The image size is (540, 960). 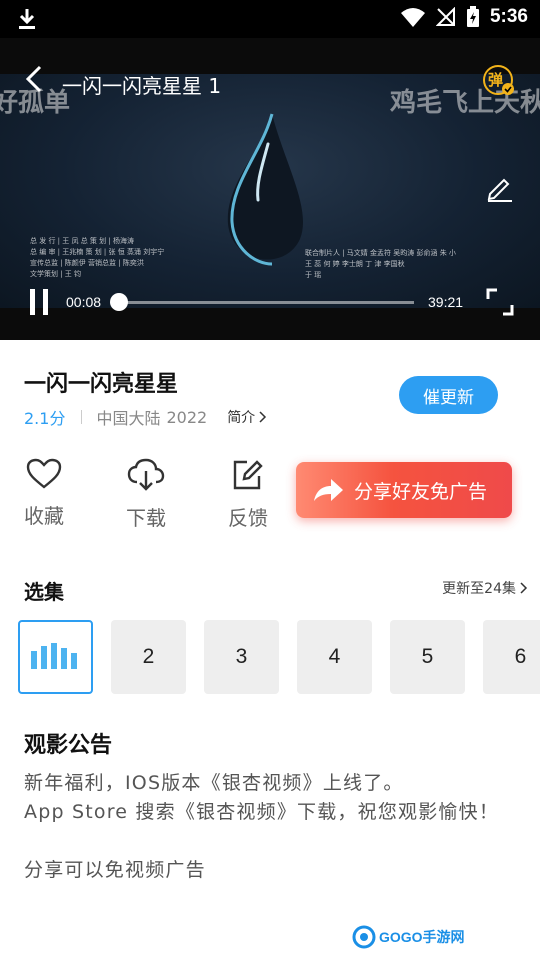 I want to click on share-arrow-icon, so click(x=328, y=490).